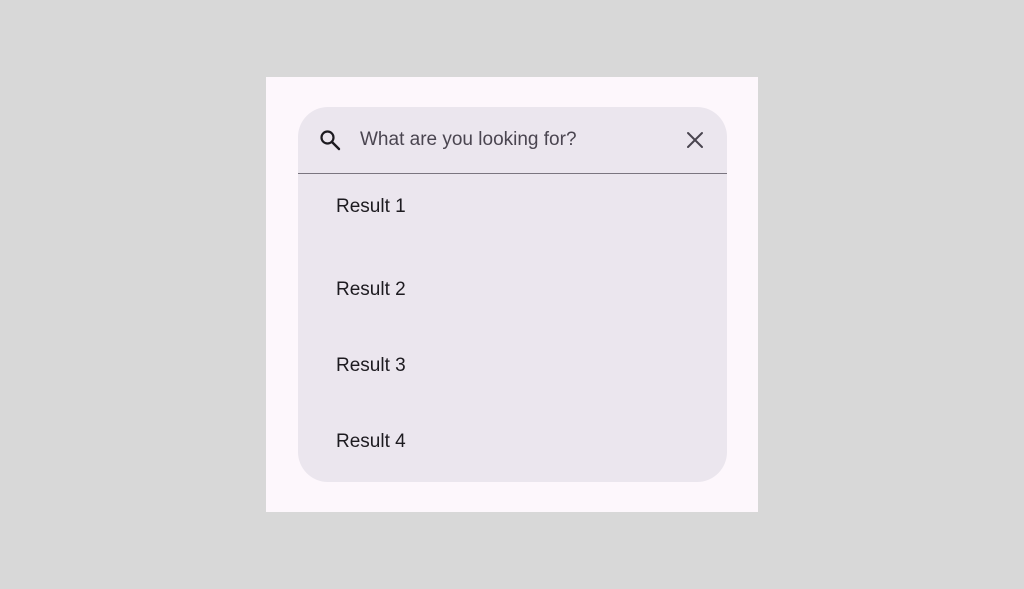  Describe the element at coordinates (695, 140) in the screenshot. I see `close-icon` at that location.